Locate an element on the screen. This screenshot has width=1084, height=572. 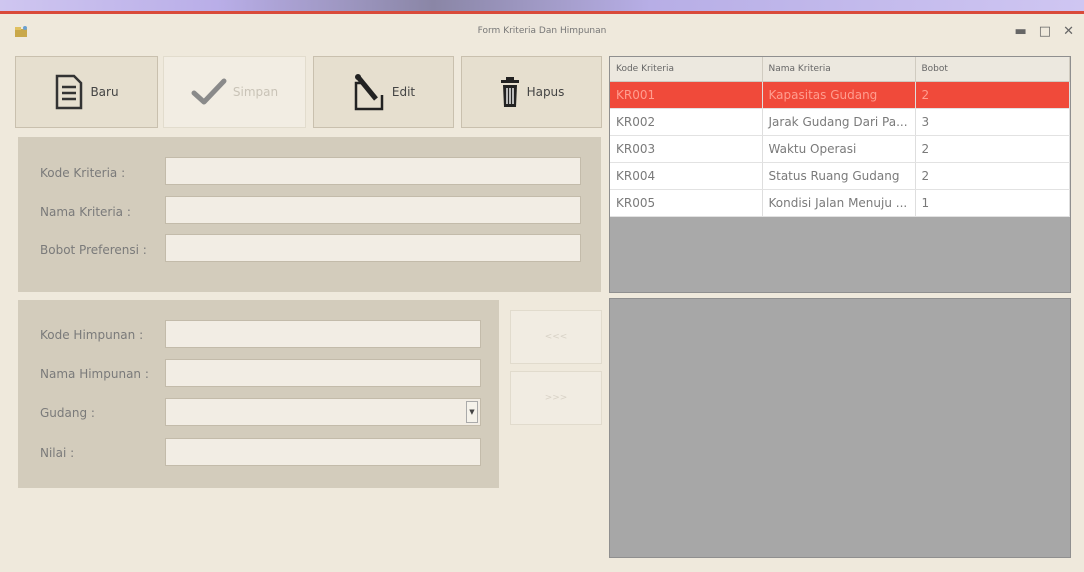
table-row: KR001 Kapasitas Gudang 2 is located at coordinates (840, 95).